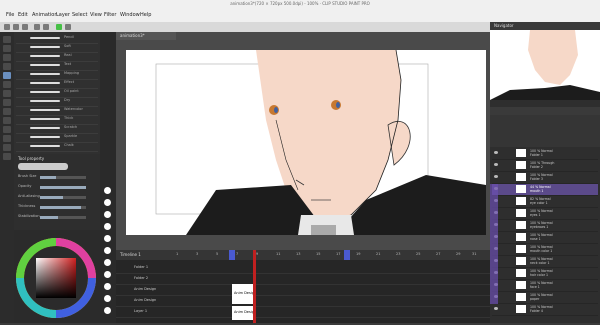 The image size is (600, 325). What do you see at coordinates (347, 255) in the screenshot?
I see `range-end-marker` at bounding box center [347, 255].